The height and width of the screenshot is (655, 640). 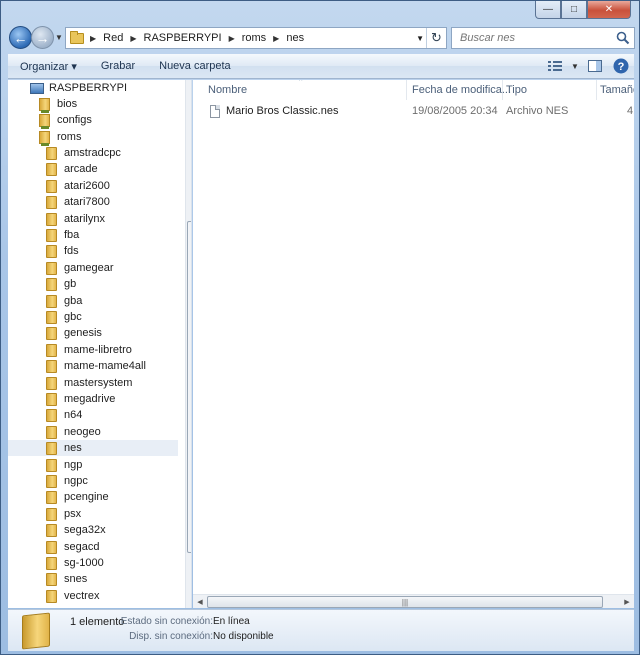 What do you see at coordinates (77, 497) in the screenshot?
I see `tree-item-pcengine: pcengine` at bounding box center [77, 497].